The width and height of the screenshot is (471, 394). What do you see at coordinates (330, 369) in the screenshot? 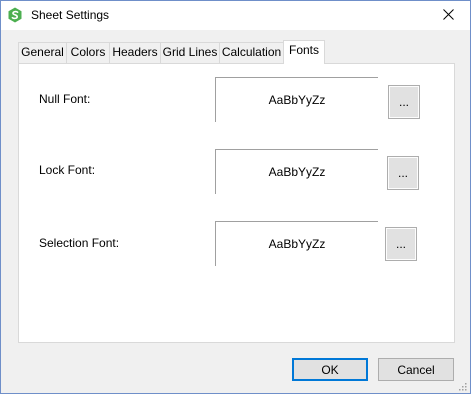
I see `ok-button: OK` at bounding box center [330, 369].